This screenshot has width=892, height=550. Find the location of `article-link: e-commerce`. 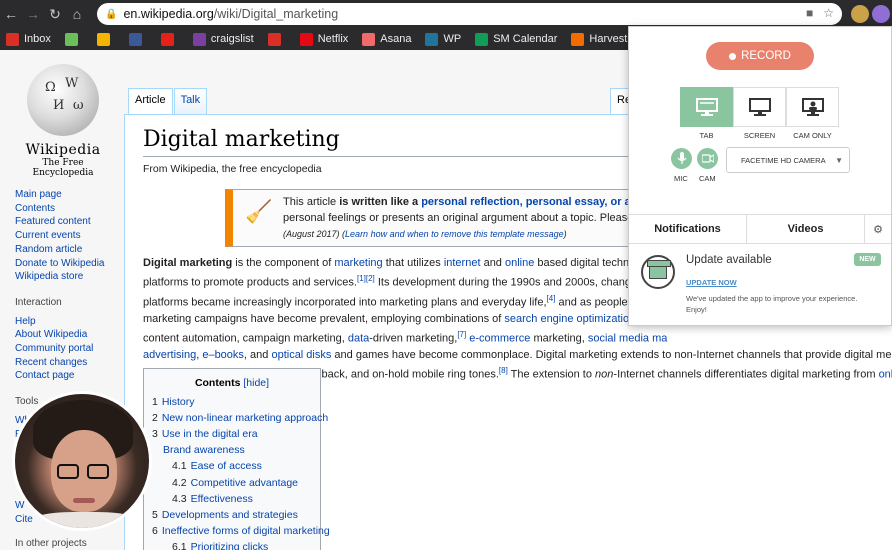

article-link: e-commerce is located at coordinates (499, 339).